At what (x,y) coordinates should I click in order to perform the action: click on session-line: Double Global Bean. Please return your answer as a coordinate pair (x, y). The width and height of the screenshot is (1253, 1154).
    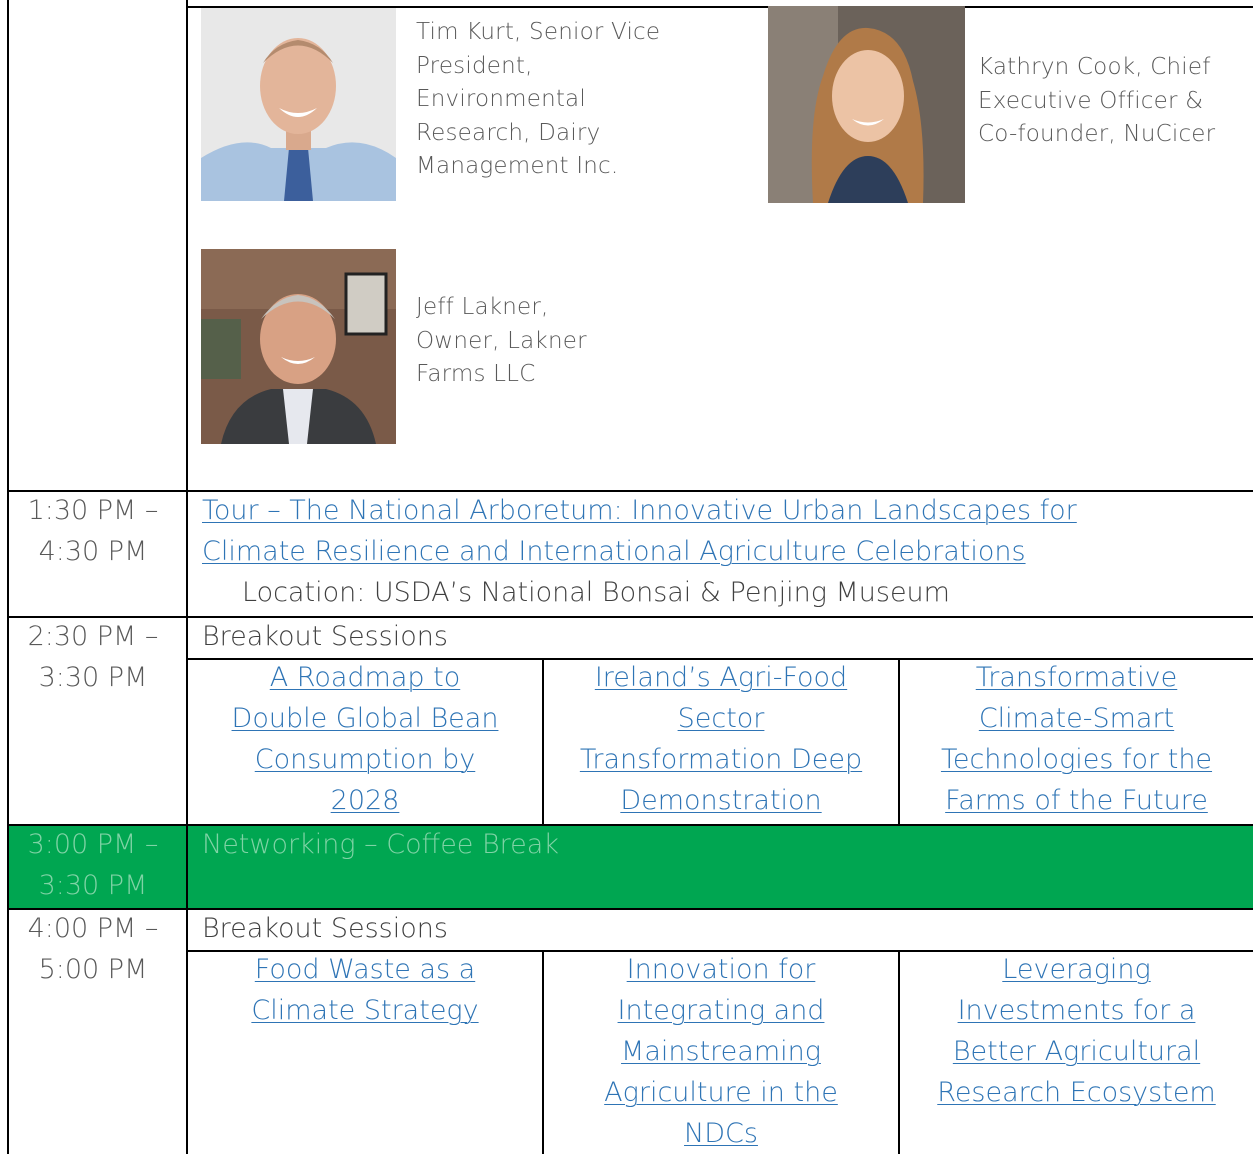
    Looking at the image, I should click on (365, 718).